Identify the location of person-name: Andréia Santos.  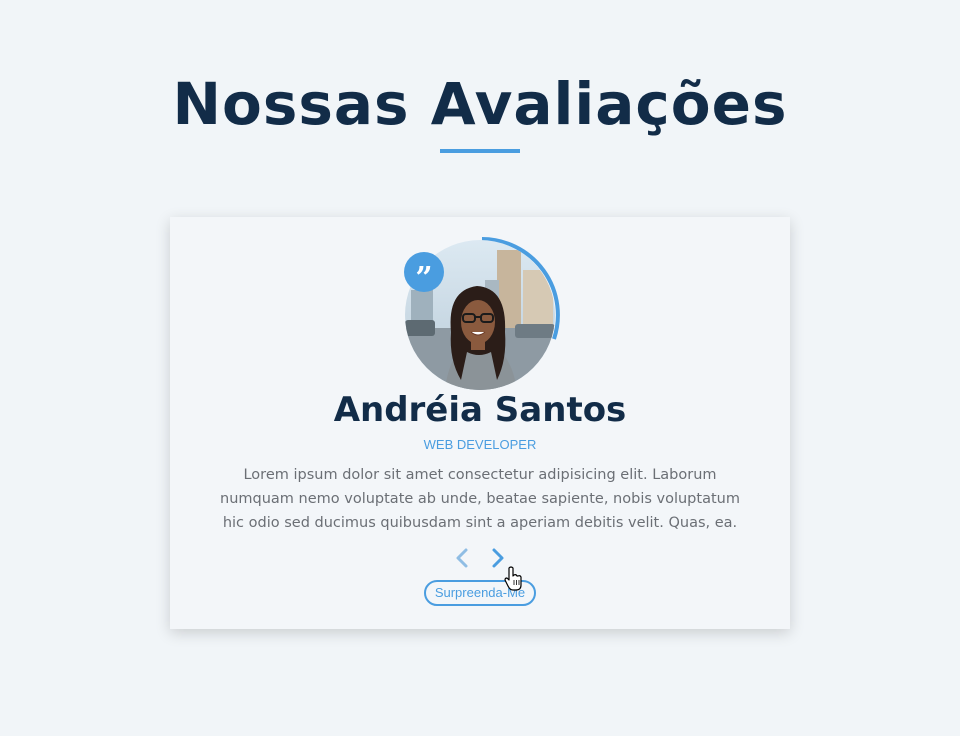
(480, 410).